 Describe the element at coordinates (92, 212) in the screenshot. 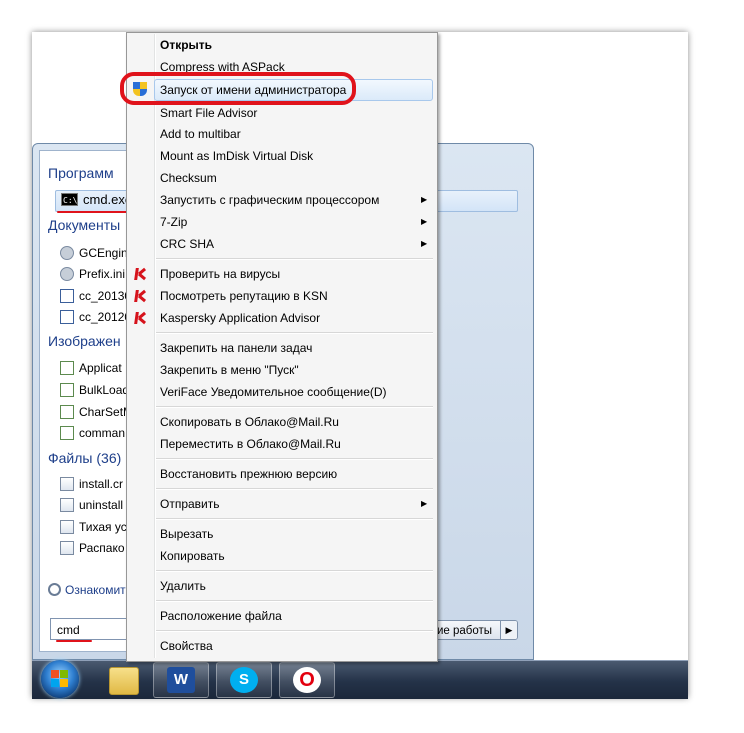

I see `annotation-underline-cmd` at that location.